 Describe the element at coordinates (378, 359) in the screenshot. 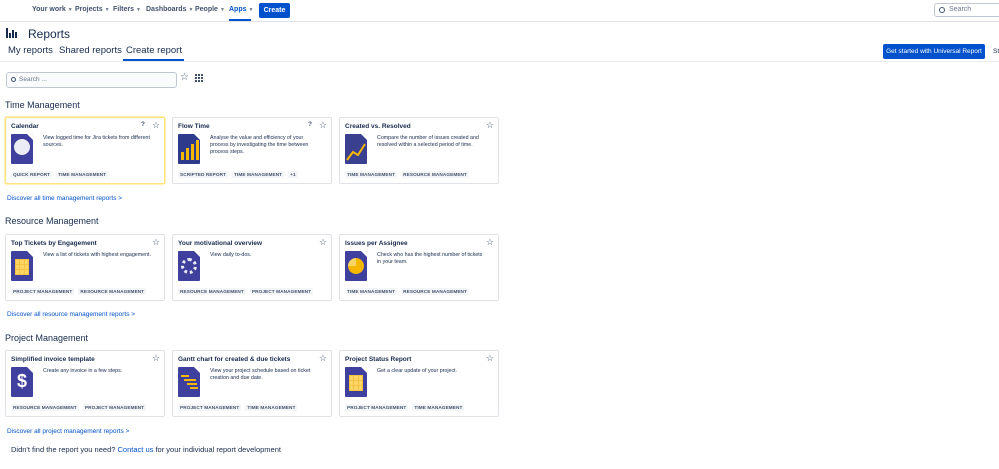

I see `card-title: Project Status Report` at that location.